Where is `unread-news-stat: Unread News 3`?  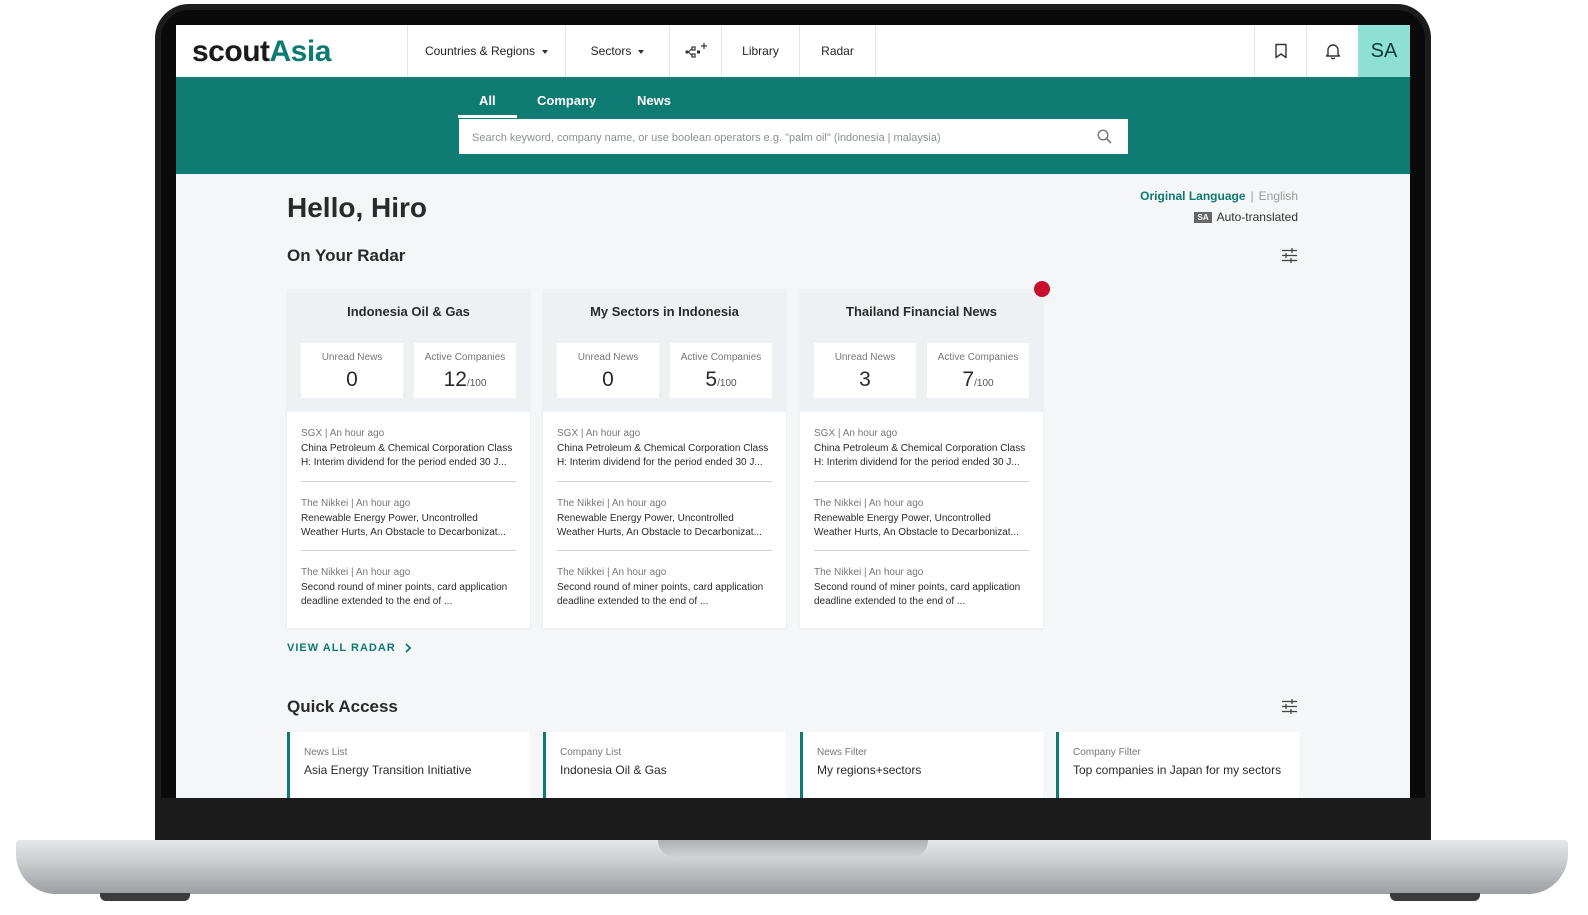 unread-news-stat: Unread News 3 is located at coordinates (865, 370).